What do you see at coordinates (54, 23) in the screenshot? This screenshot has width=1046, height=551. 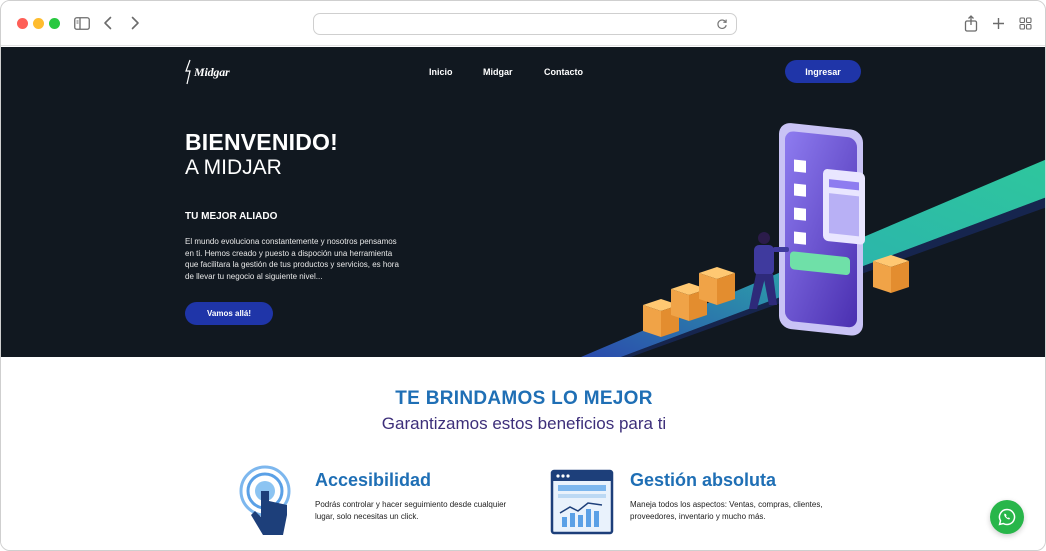 I see `maximize-window-button` at bounding box center [54, 23].